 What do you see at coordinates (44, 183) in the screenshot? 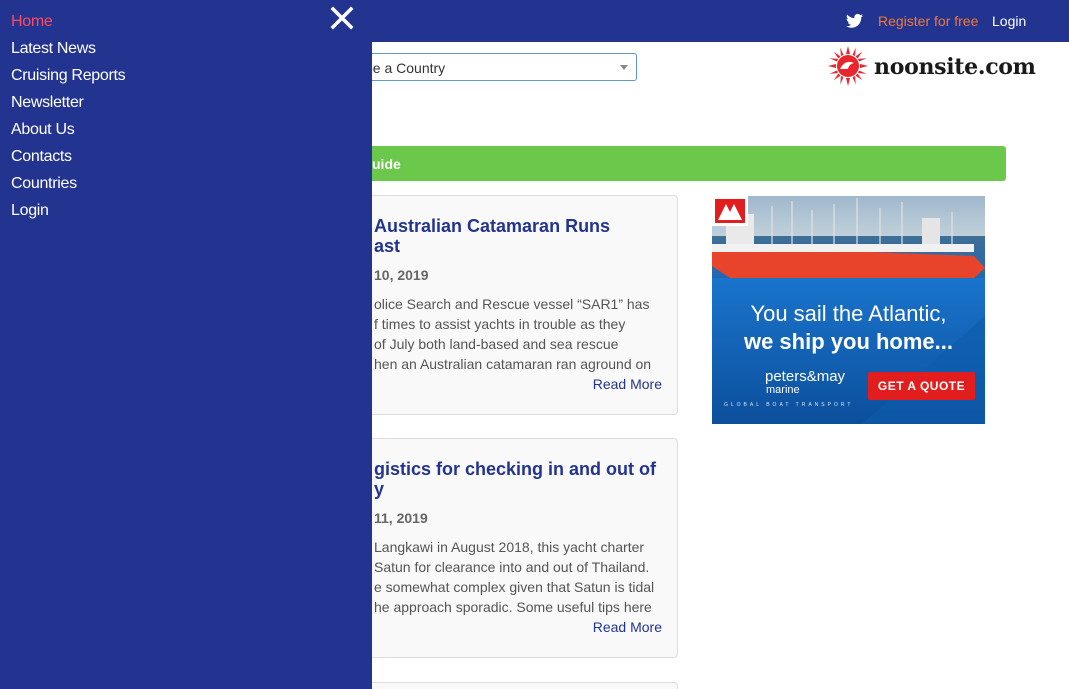
I see `menu-link-countries: Countries` at bounding box center [44, 183].